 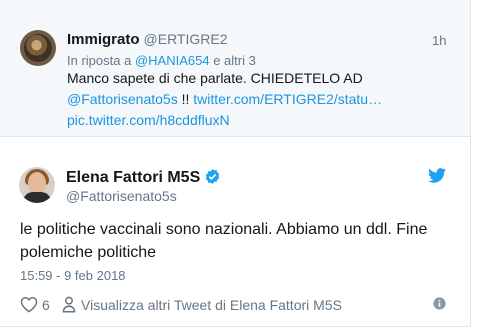 What do you see at coordinates (212, 179) in the screenshot?
I see `verified-badge-icon` at bounding box center [212, 179].